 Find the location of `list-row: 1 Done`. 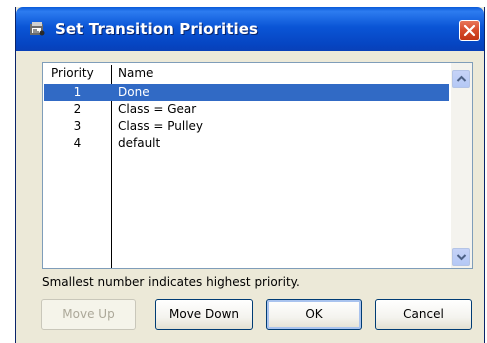

list-row: 1 Done is located at coordinates (246, 92).